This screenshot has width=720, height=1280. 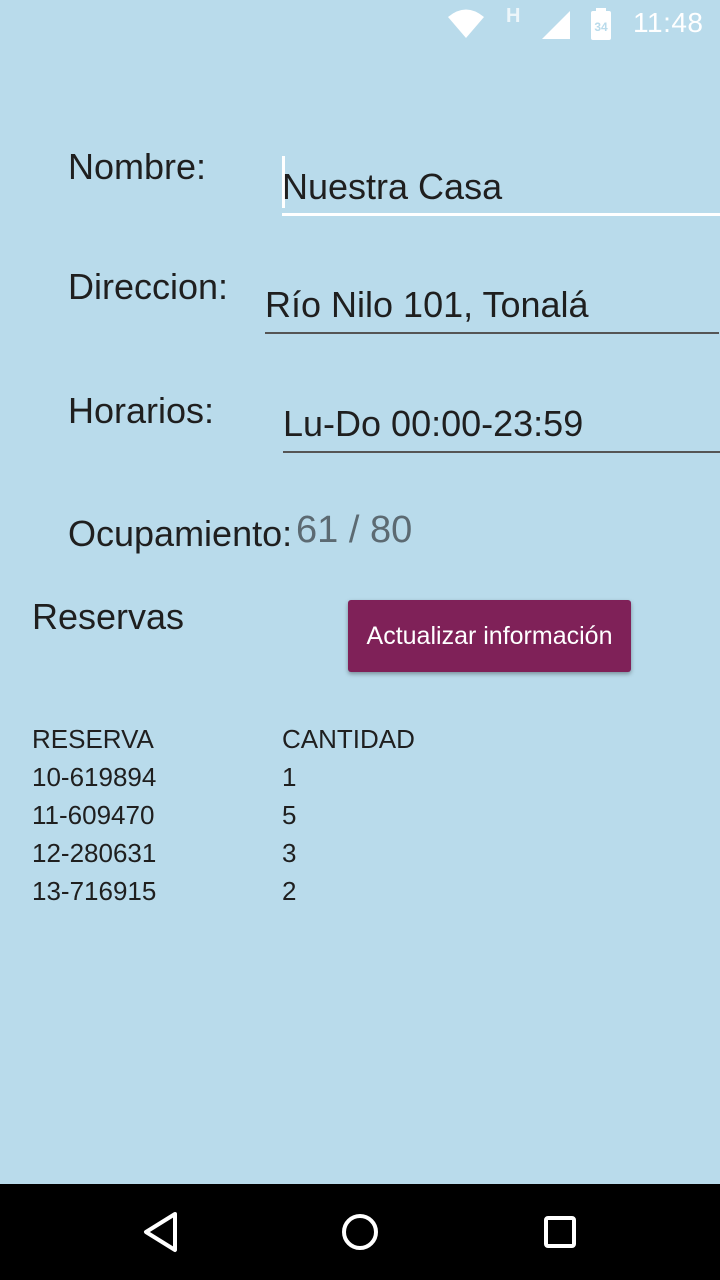 I want to click on actualizar-informacion-button: Actualizar información, so click(x=489, y=636).